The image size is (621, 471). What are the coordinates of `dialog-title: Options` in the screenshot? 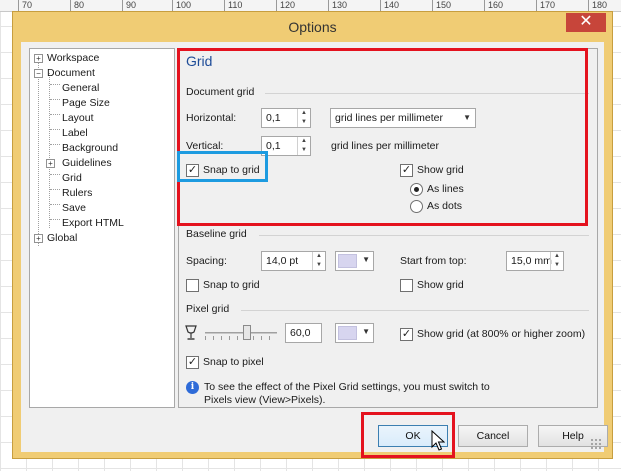 It's located at (312, 27).